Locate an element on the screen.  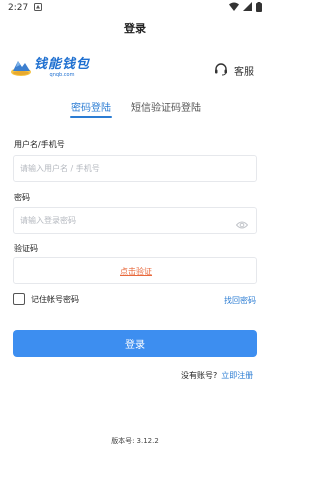
password-field-box is located at coordinates (135, 220).